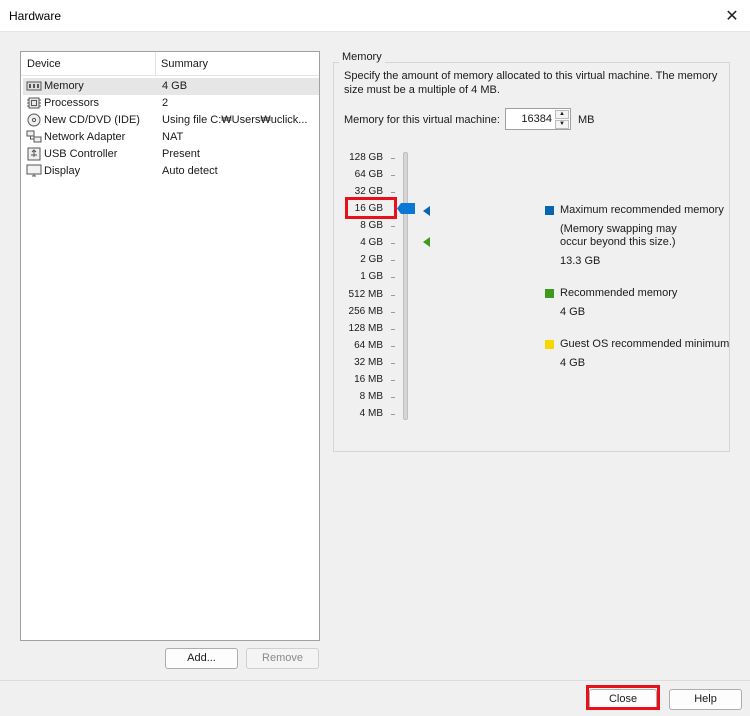 The image size is (750, 716). What do you see at coordinates (368, 362) in the screenshot?
I see `scale-label: 32 MB` at bounding box center [368, 362].